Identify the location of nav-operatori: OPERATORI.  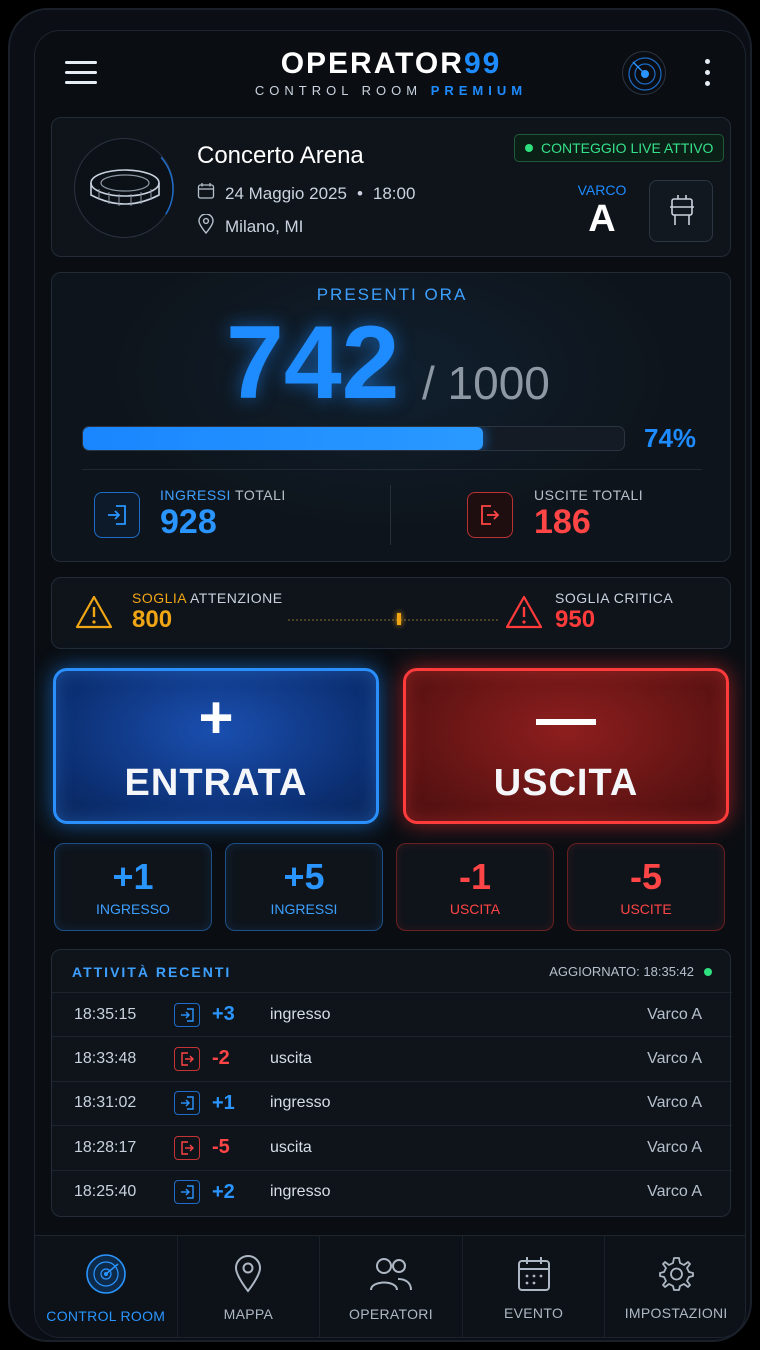
(390, 1286).